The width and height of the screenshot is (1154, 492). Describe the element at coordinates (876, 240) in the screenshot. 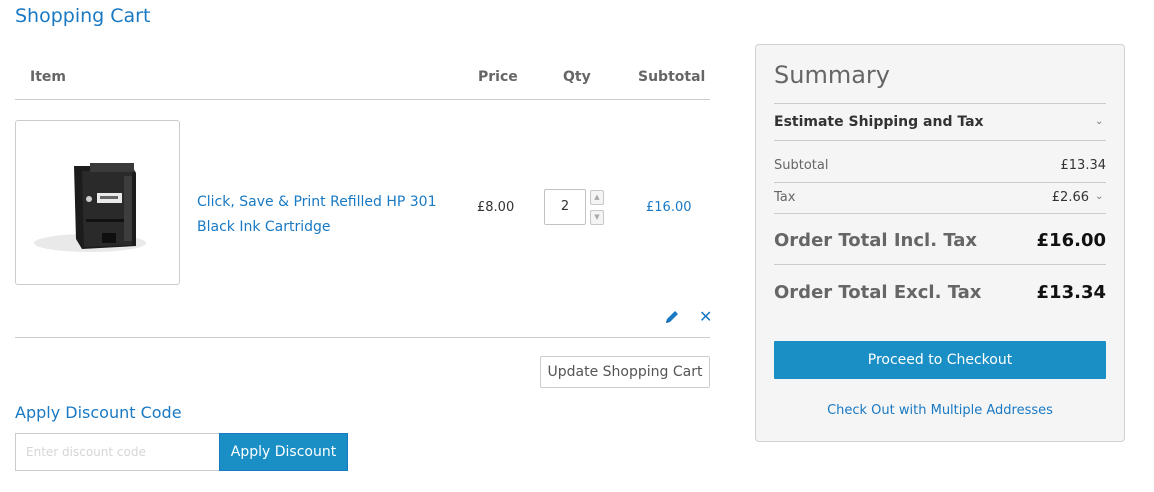

I see `order-total-incl-label: Order Total Incl. Tax` at that location.